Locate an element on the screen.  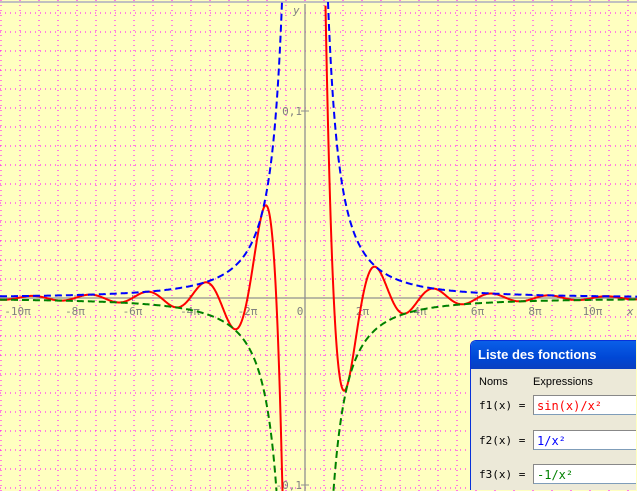
f1-expression-input: sin(x)/x² is located at coordinates (584, 405).